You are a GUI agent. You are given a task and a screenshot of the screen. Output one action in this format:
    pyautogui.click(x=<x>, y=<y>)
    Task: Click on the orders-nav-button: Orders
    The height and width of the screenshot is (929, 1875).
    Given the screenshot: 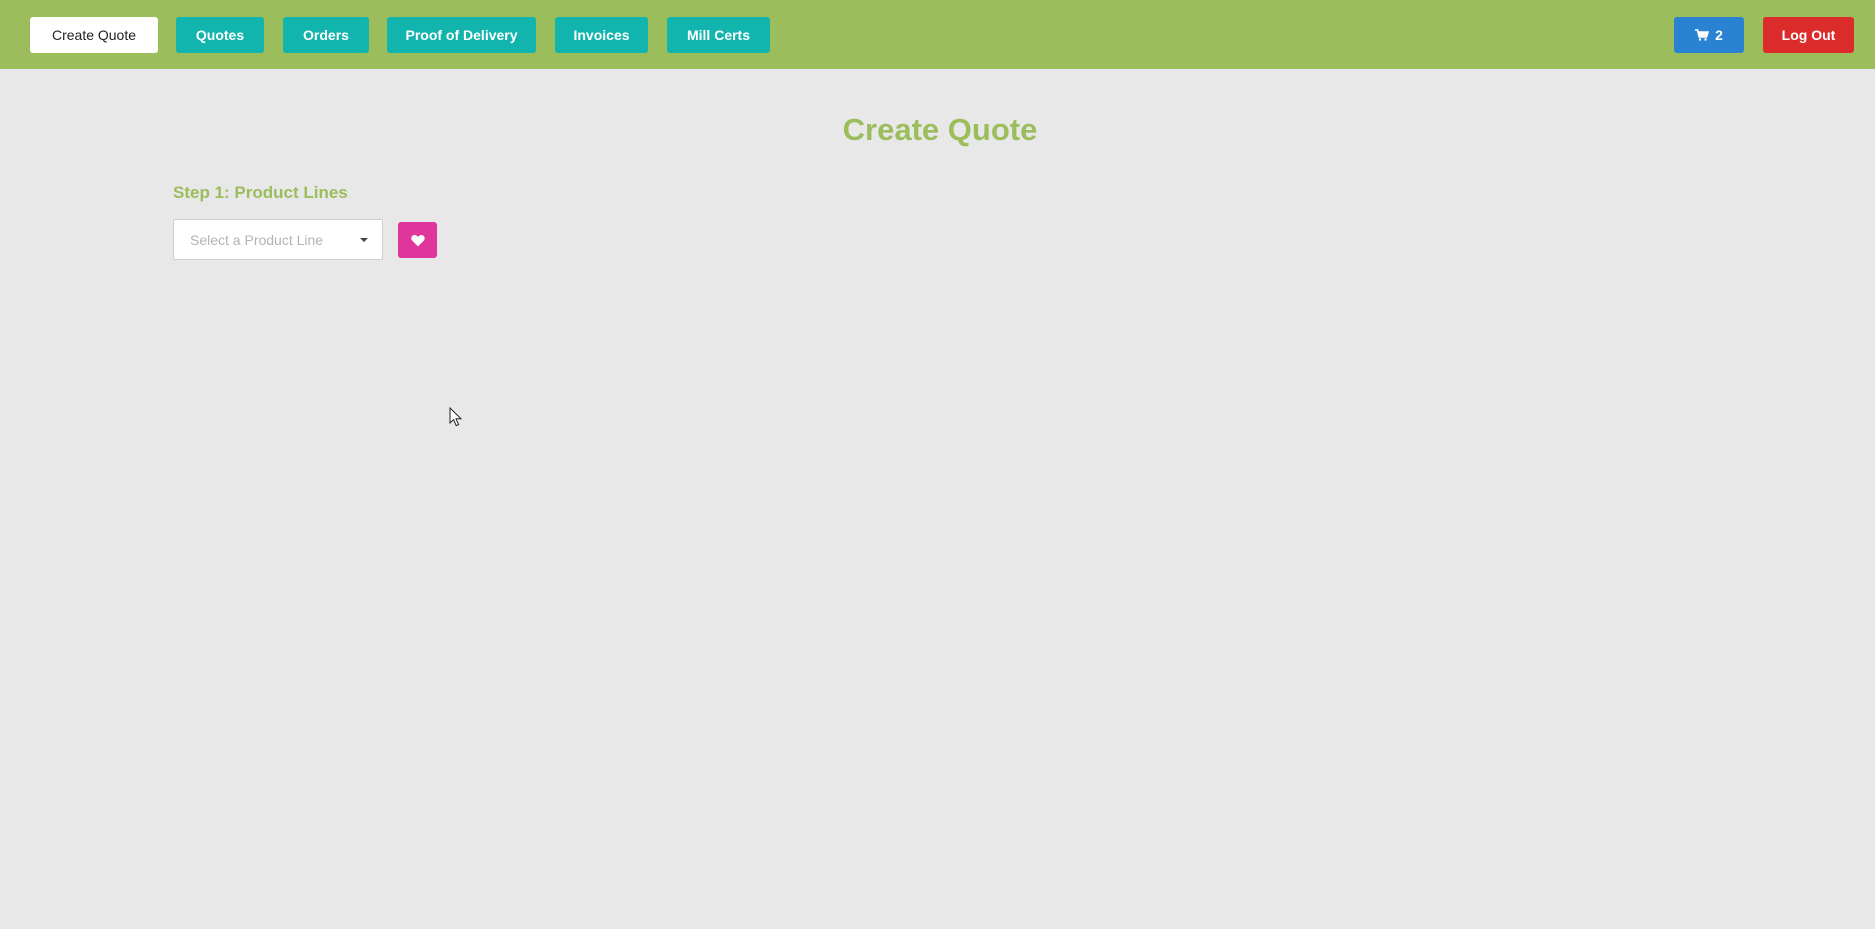 What is the action you would take?
    pyautogui.click(x=326, y=35)
    